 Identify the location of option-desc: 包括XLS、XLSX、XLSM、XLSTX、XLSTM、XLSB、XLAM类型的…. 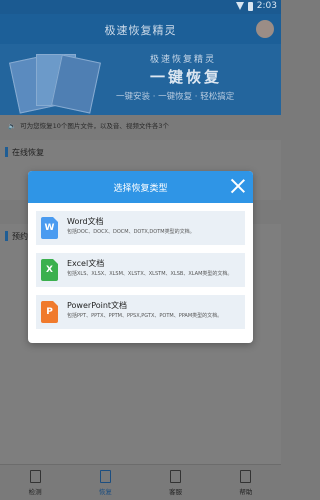
(150, 274).